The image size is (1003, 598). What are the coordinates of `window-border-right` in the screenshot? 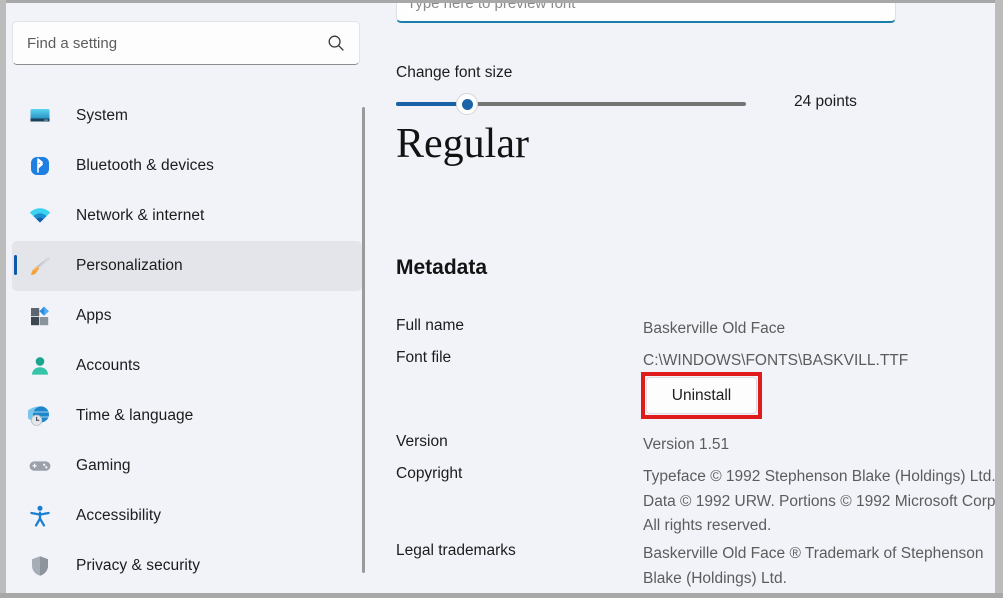 It's located at (999, 299).